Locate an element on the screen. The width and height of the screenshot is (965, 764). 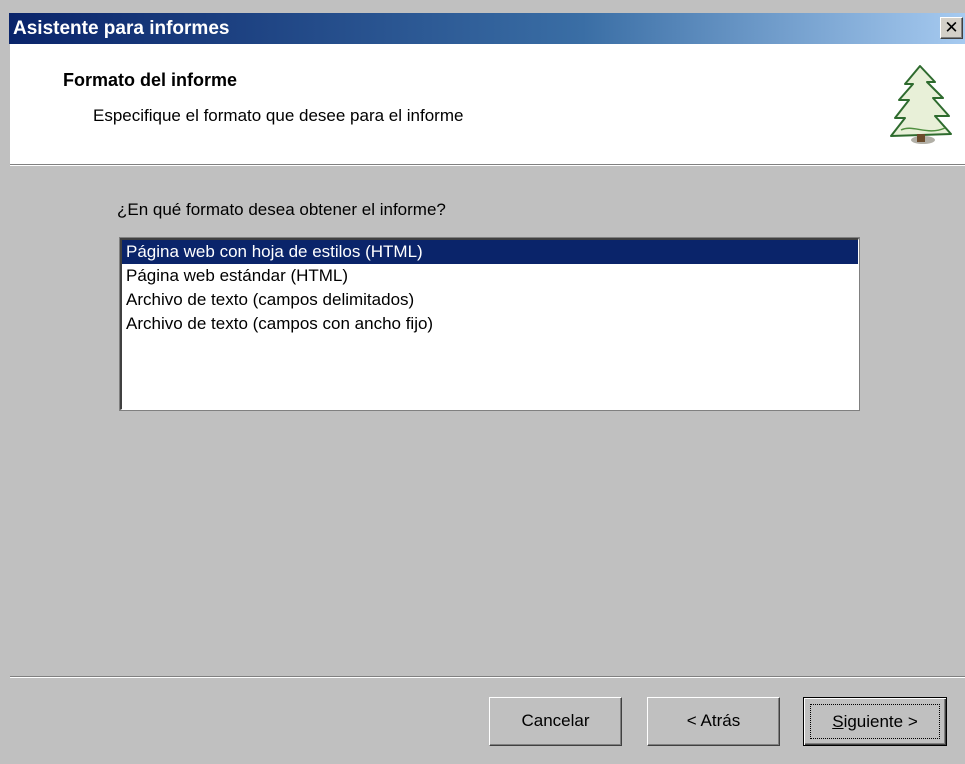
close-button: ✕ is located at coordinates (951, 28).